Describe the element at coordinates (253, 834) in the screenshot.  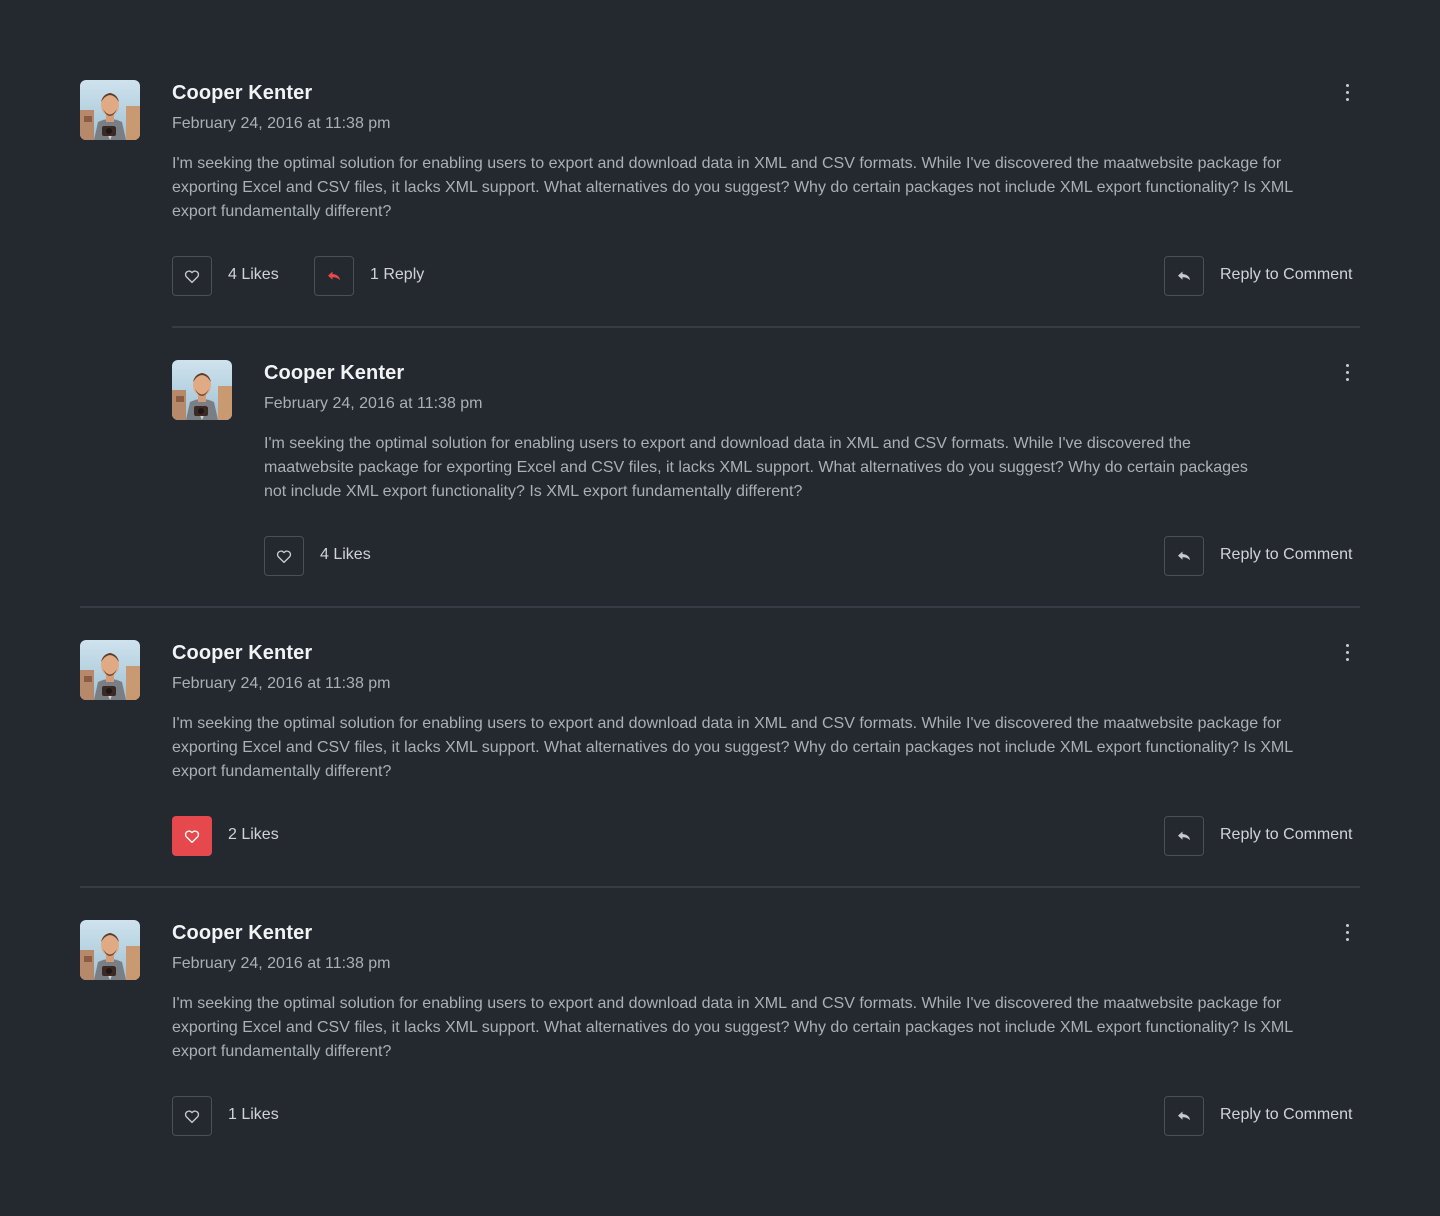
I see `likes-count: 2 Likes` at that location.